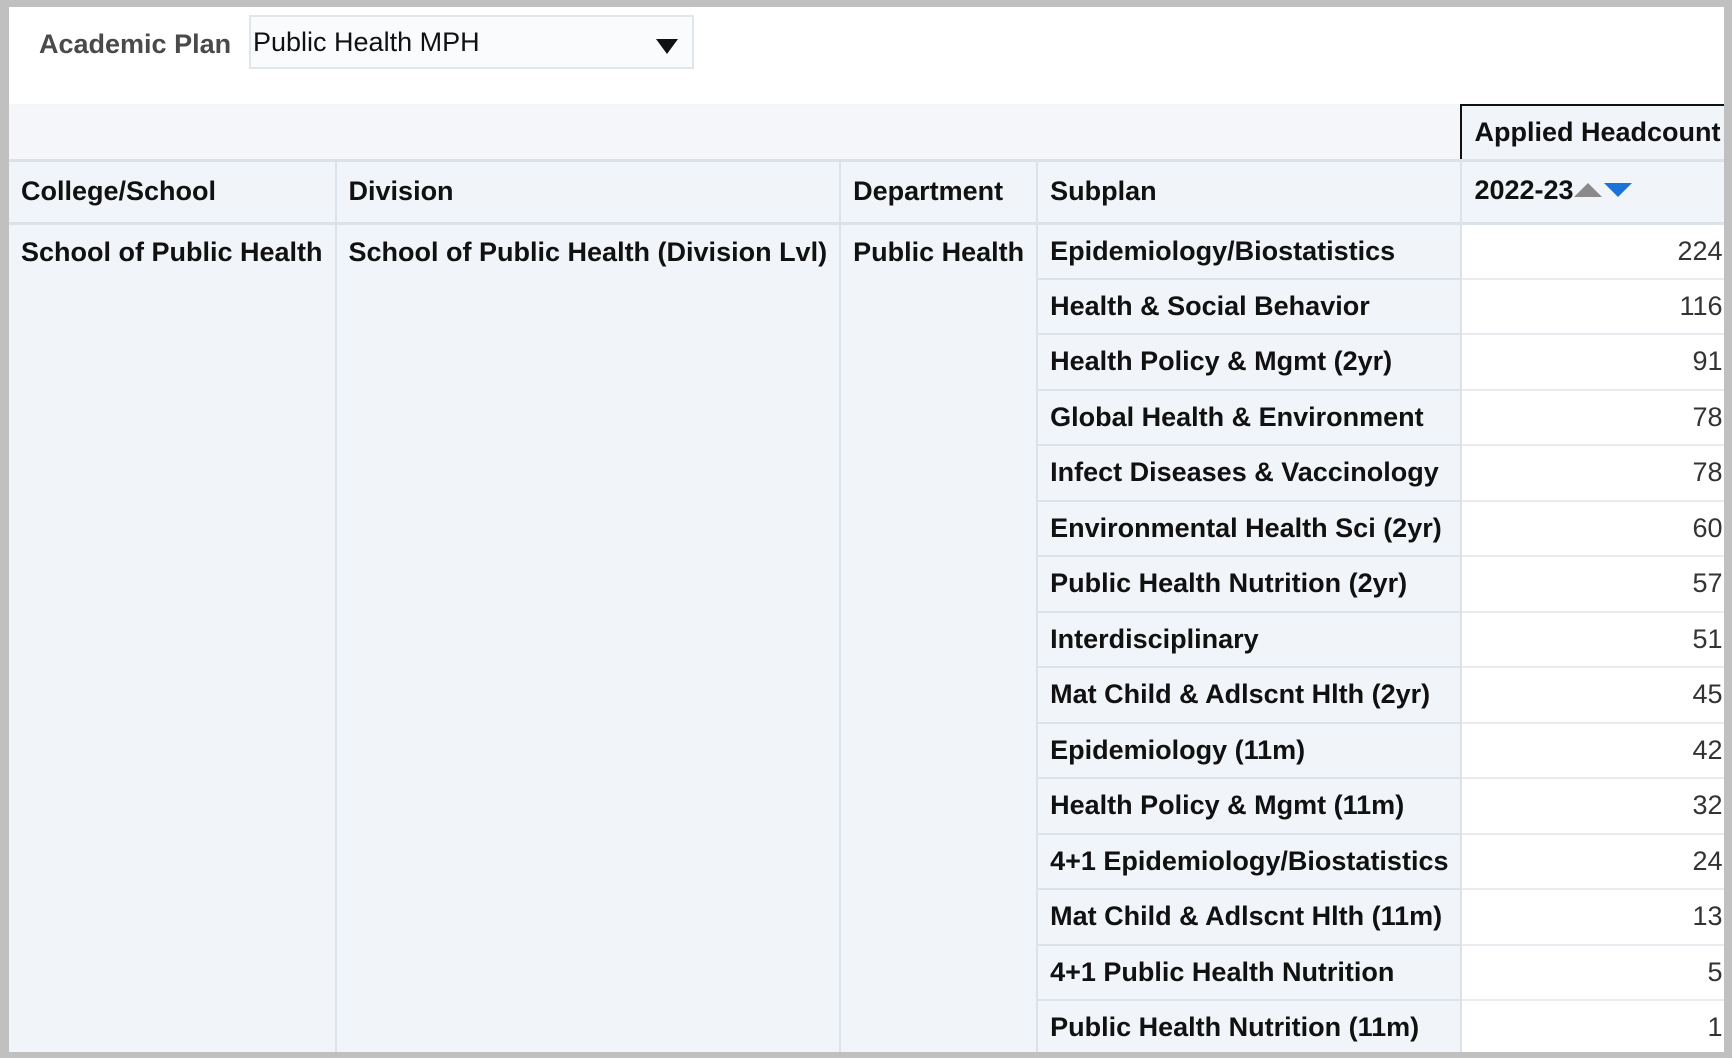 The height and width of the screenshot is (1058, 1732). Describe the element at coordinates (1592, 584) in the screenshot. I see `headcount-cell: 57` at that location.